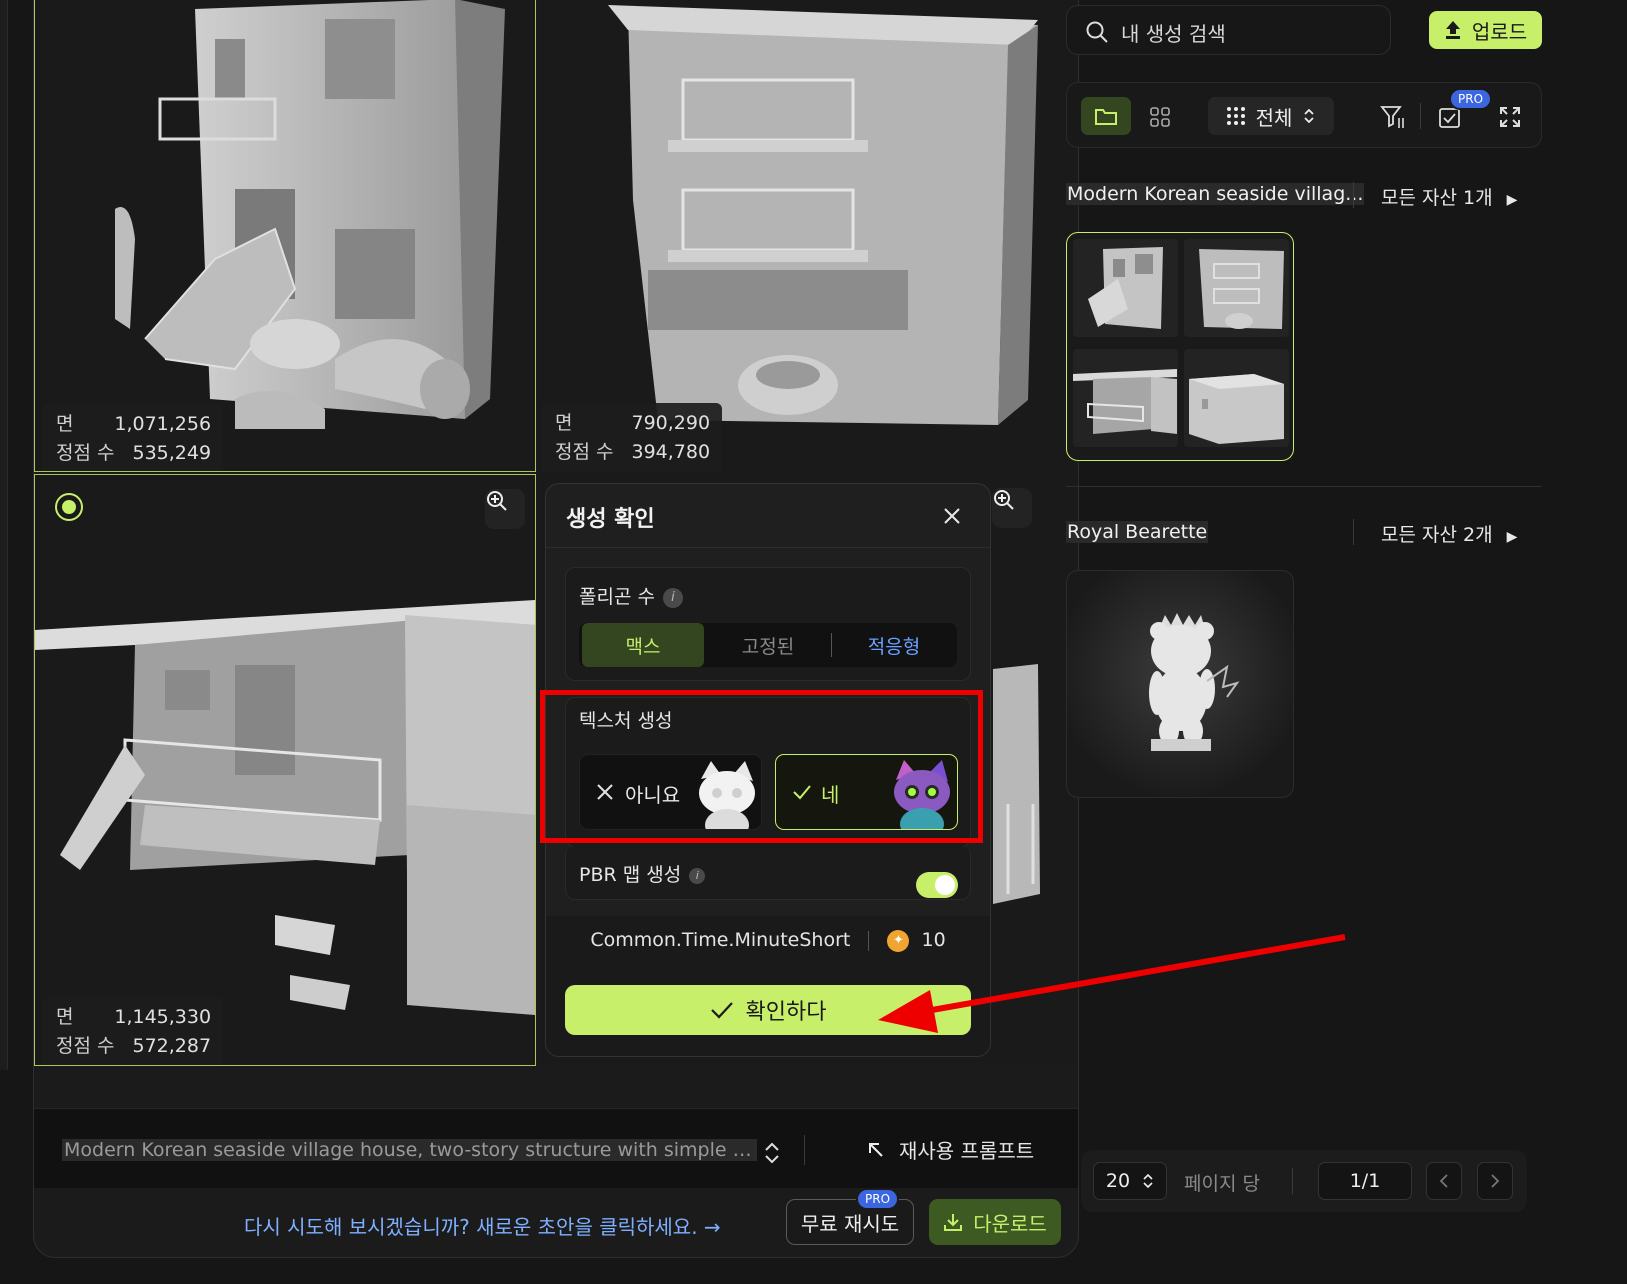 The image size is (1627, 1284). I want to click on select-radio, so click(69, 507).